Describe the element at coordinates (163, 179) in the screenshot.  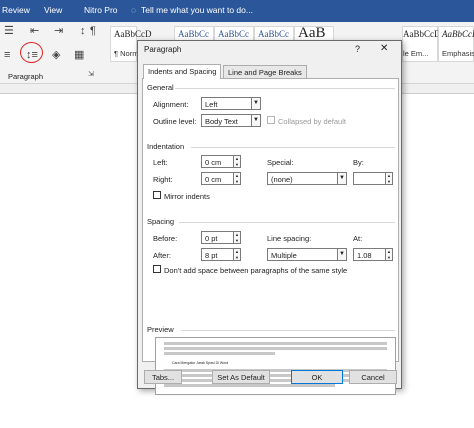
I see `right-indent-label: Right:` at that location.